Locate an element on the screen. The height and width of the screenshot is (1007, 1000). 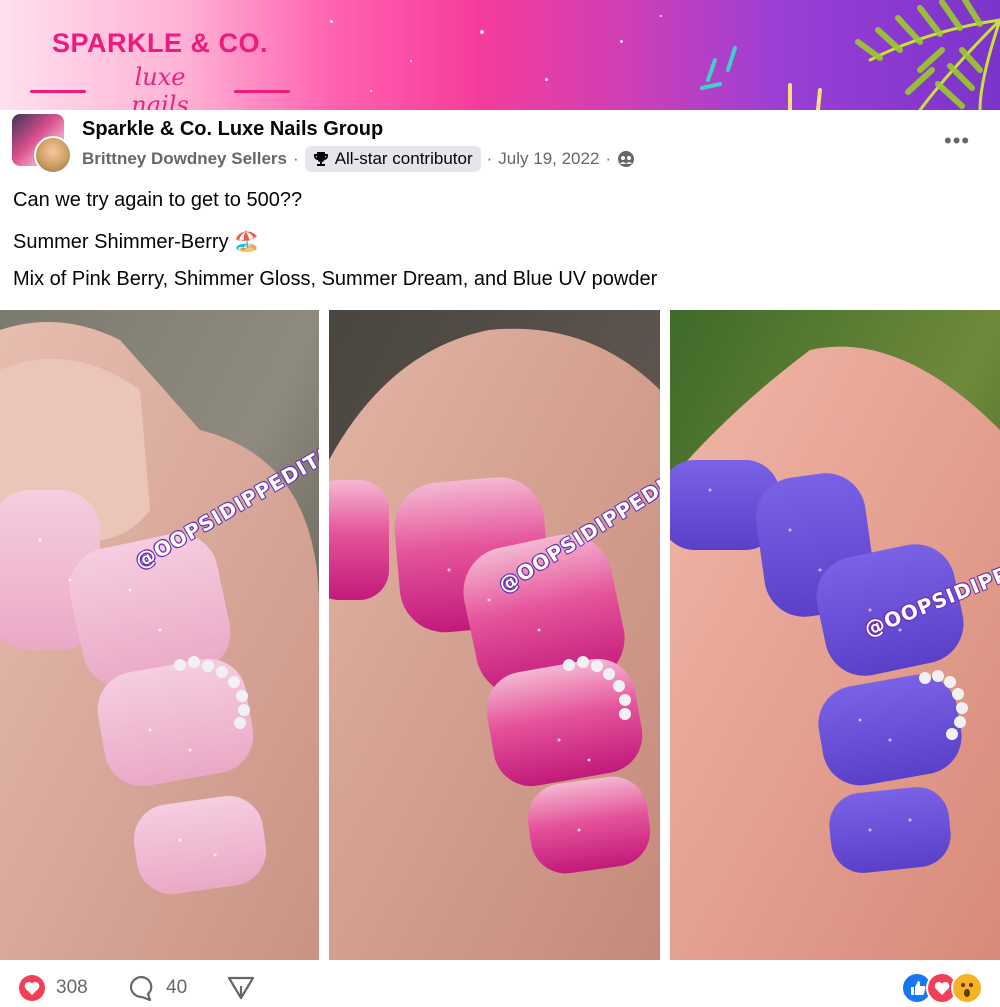
group-name-link: Sparkle & Co. Luxe Nails Group is located at coordinates (232, 129).